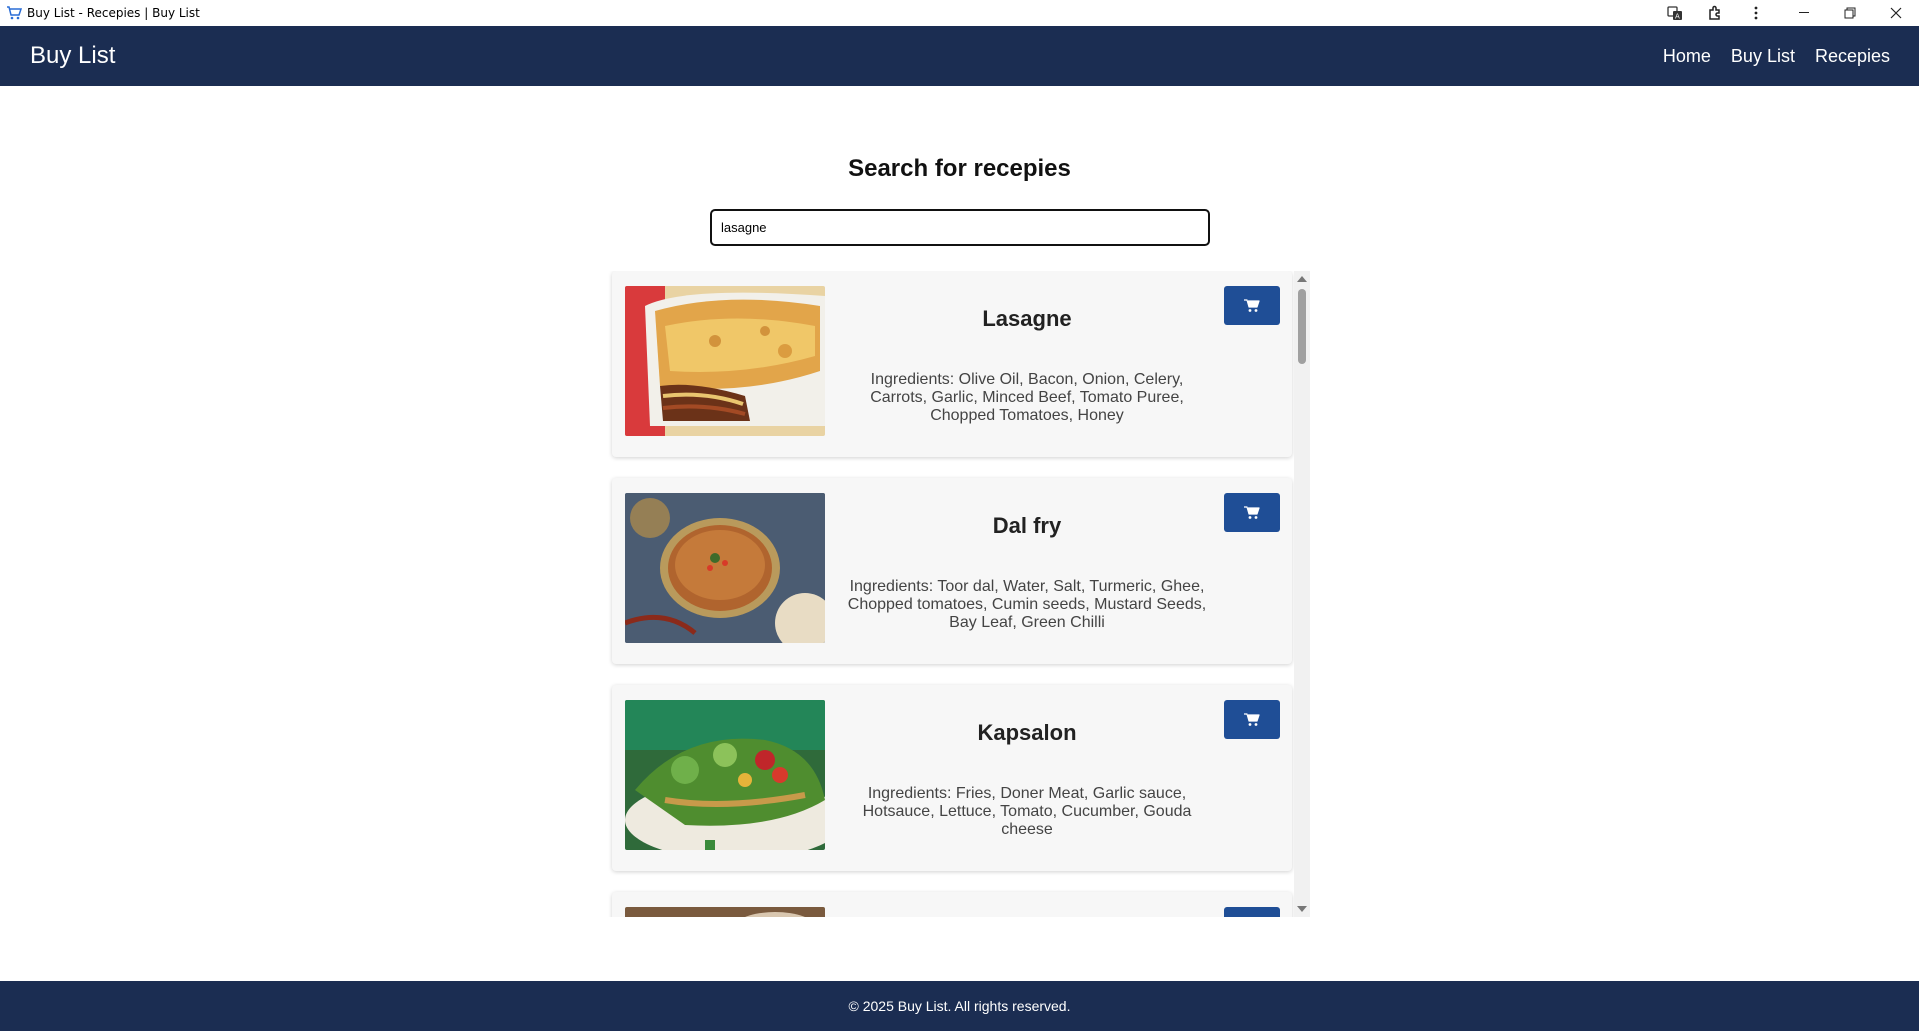 The width and height of the screenshot is (1919, 1031). What do you see at coordinates (959, 13) in the screenshot?
I see `window-titlebar: Buy List - Recepies | Buy List A` at bounding box center [959, 13].